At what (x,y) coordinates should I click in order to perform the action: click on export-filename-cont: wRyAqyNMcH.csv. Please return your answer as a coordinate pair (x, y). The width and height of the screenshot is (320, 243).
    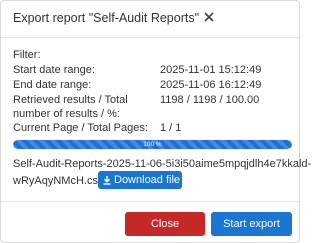
    Looking at the image, I should click on (58, 181).